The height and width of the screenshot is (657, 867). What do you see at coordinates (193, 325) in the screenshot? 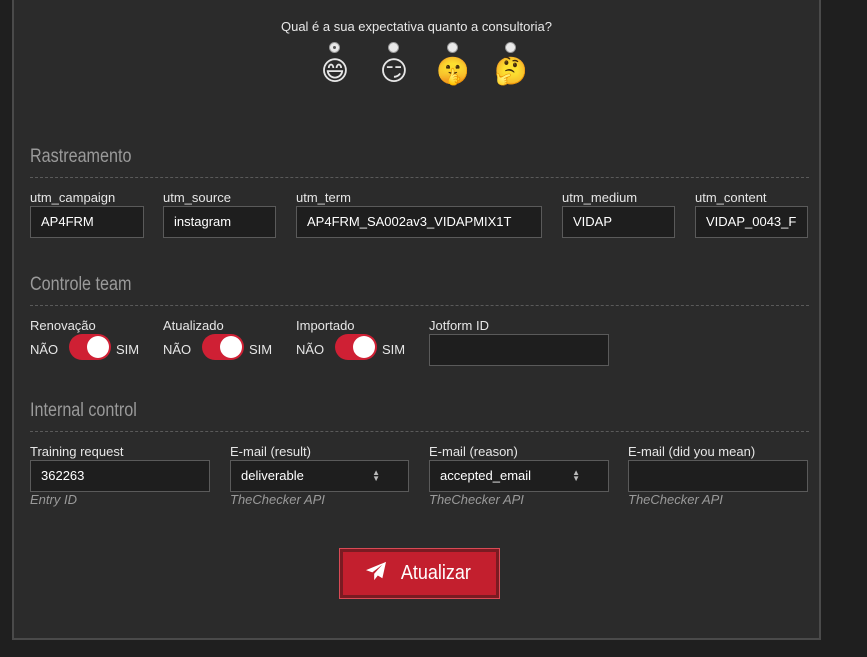
I see `atualizado-label: Atualizado` at bounding box center [193, 325].